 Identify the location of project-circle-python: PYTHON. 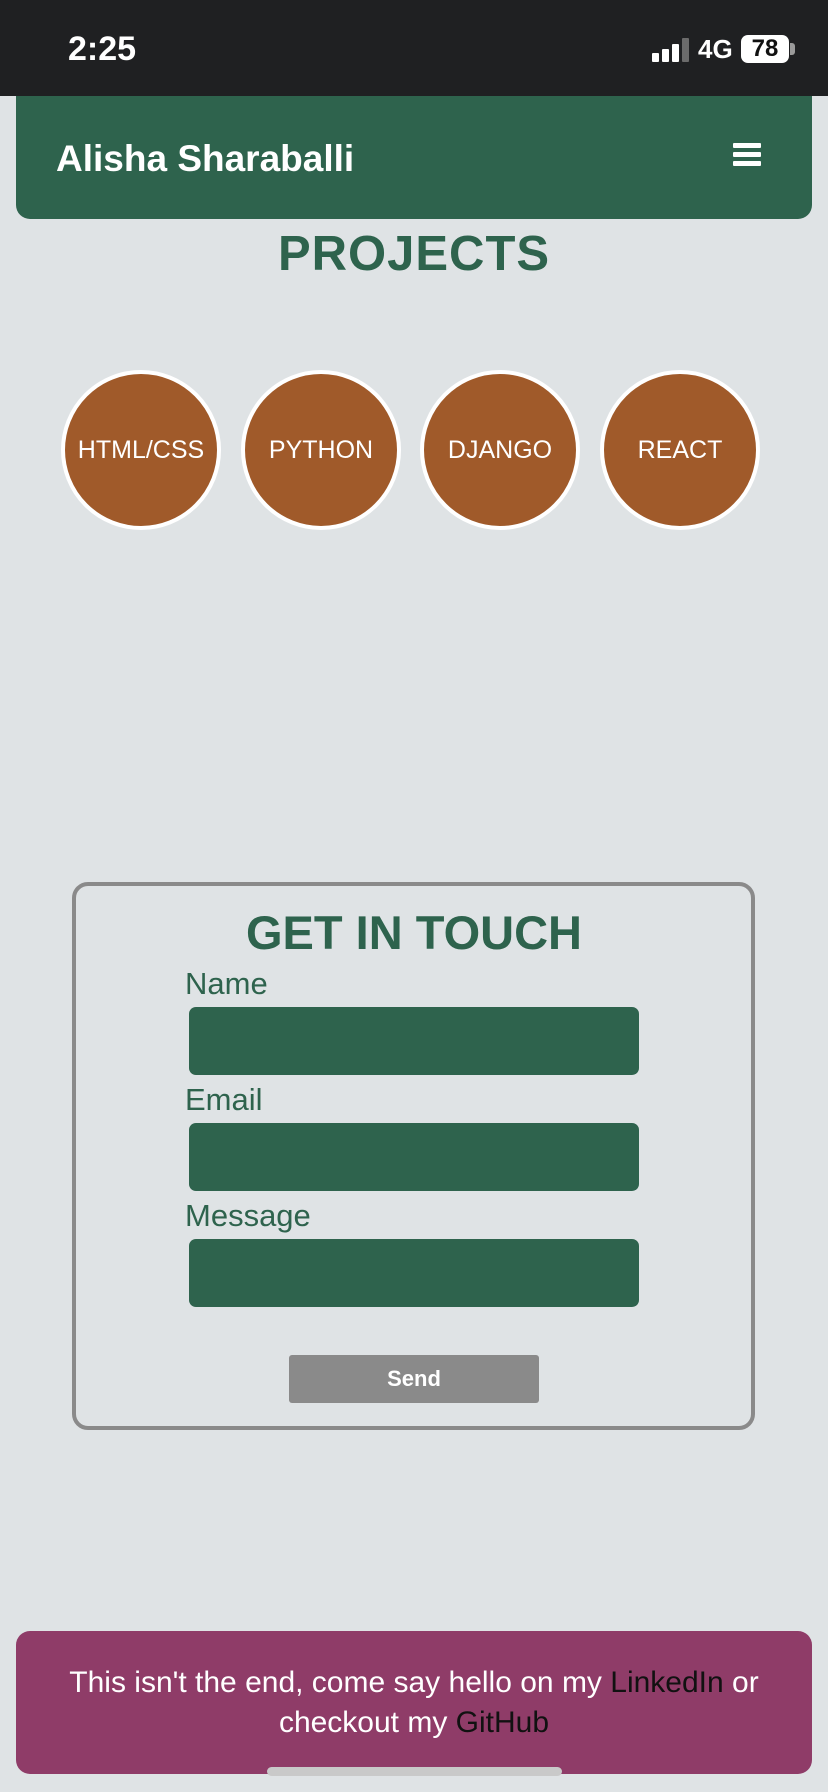
(321, 450).